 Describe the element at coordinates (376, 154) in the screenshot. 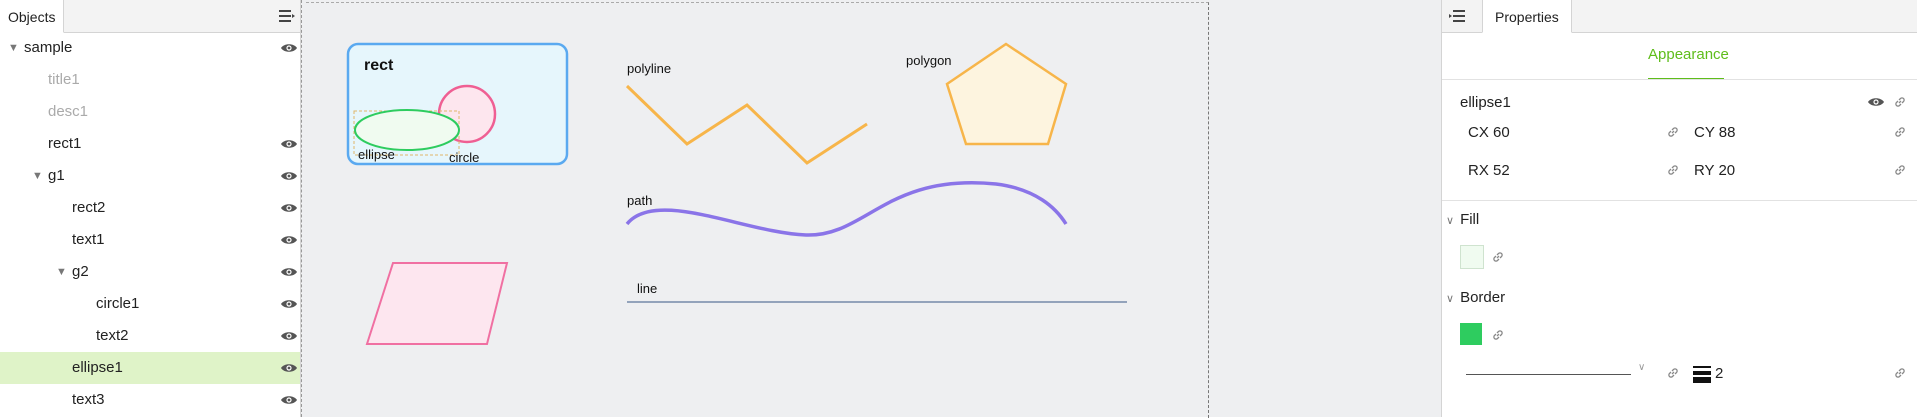

I see `ellipse-label: ellipse` at that location.